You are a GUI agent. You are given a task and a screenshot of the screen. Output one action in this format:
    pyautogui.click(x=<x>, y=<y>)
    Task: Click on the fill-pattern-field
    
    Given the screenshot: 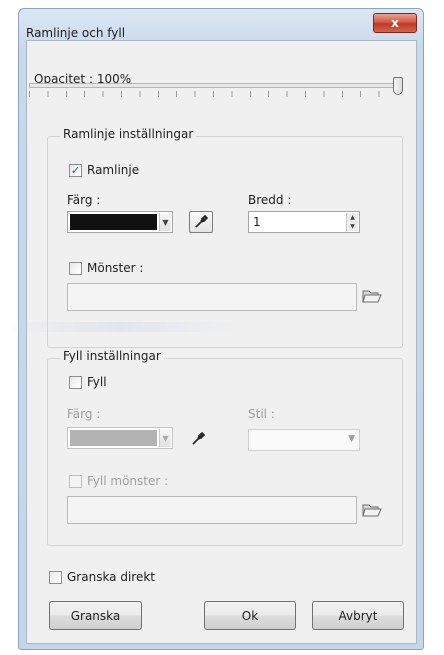 What is the action you would take?
    pyautogui.click(x=212, y=510)
    